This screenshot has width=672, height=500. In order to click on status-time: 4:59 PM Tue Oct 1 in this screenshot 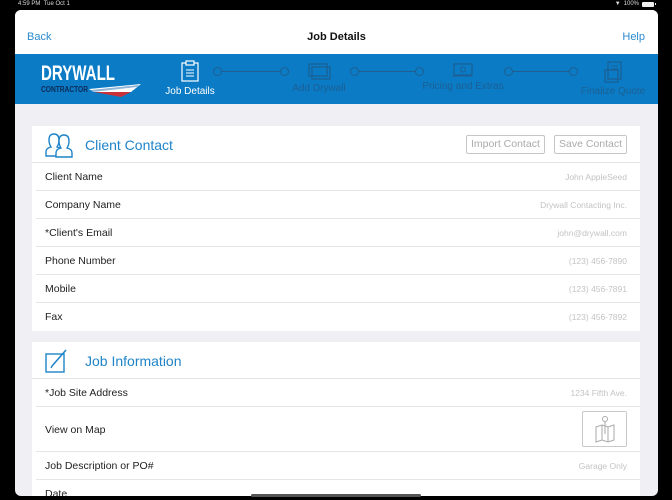, I will do `click(44, 4)`.